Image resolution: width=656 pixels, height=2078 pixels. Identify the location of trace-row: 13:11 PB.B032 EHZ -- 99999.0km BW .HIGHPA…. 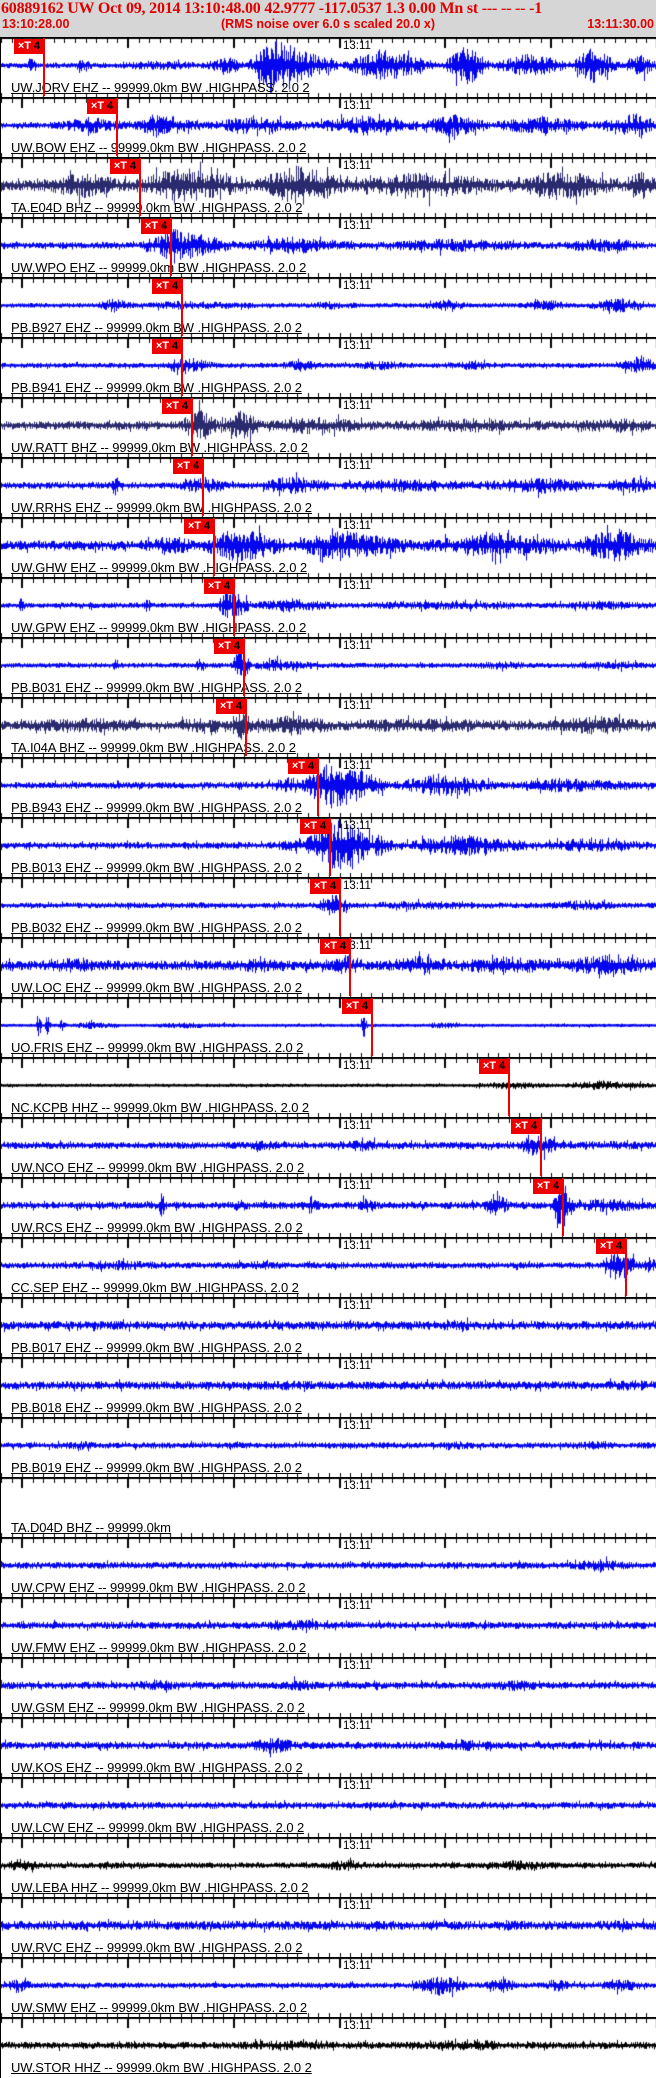
(328, 907).